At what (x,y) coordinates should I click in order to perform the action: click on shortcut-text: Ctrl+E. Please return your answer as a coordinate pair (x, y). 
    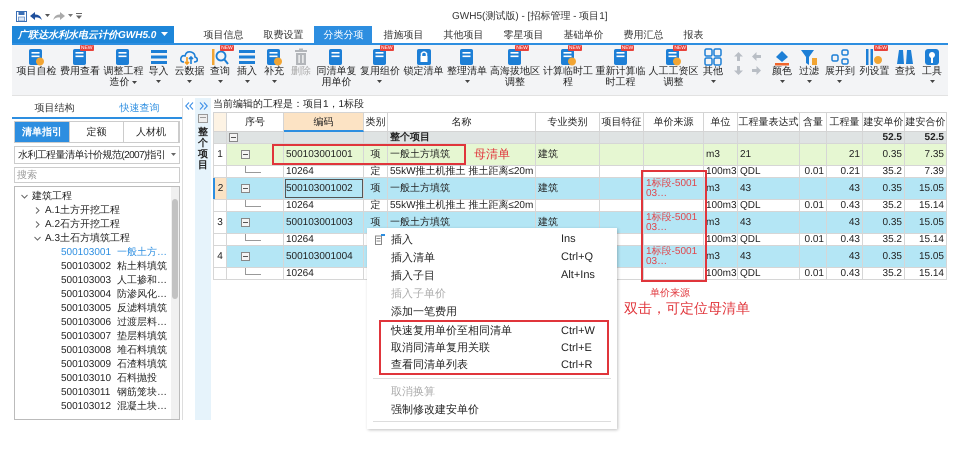
    Looking at the image, I should click on (576, 348).